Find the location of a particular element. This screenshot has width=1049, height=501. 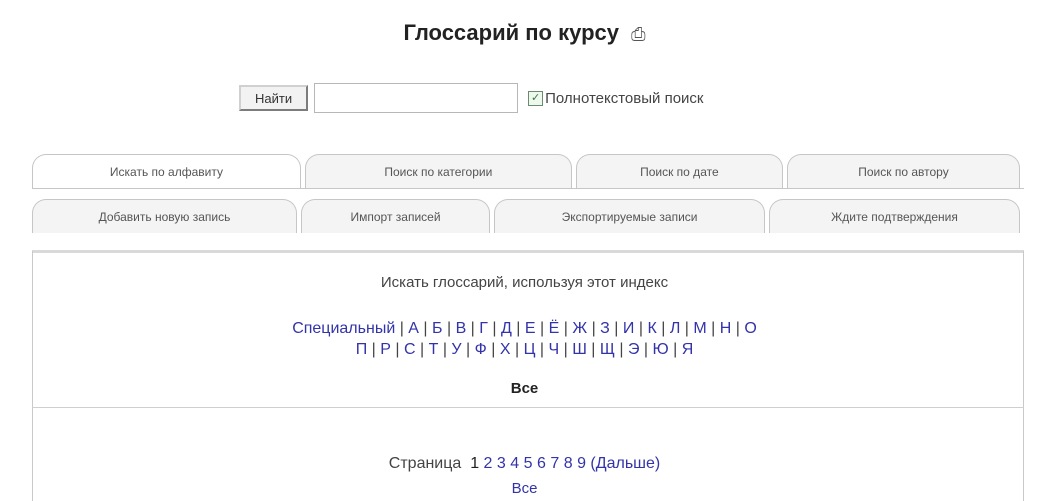

letter-link: О is located at coordinates (750, 328).